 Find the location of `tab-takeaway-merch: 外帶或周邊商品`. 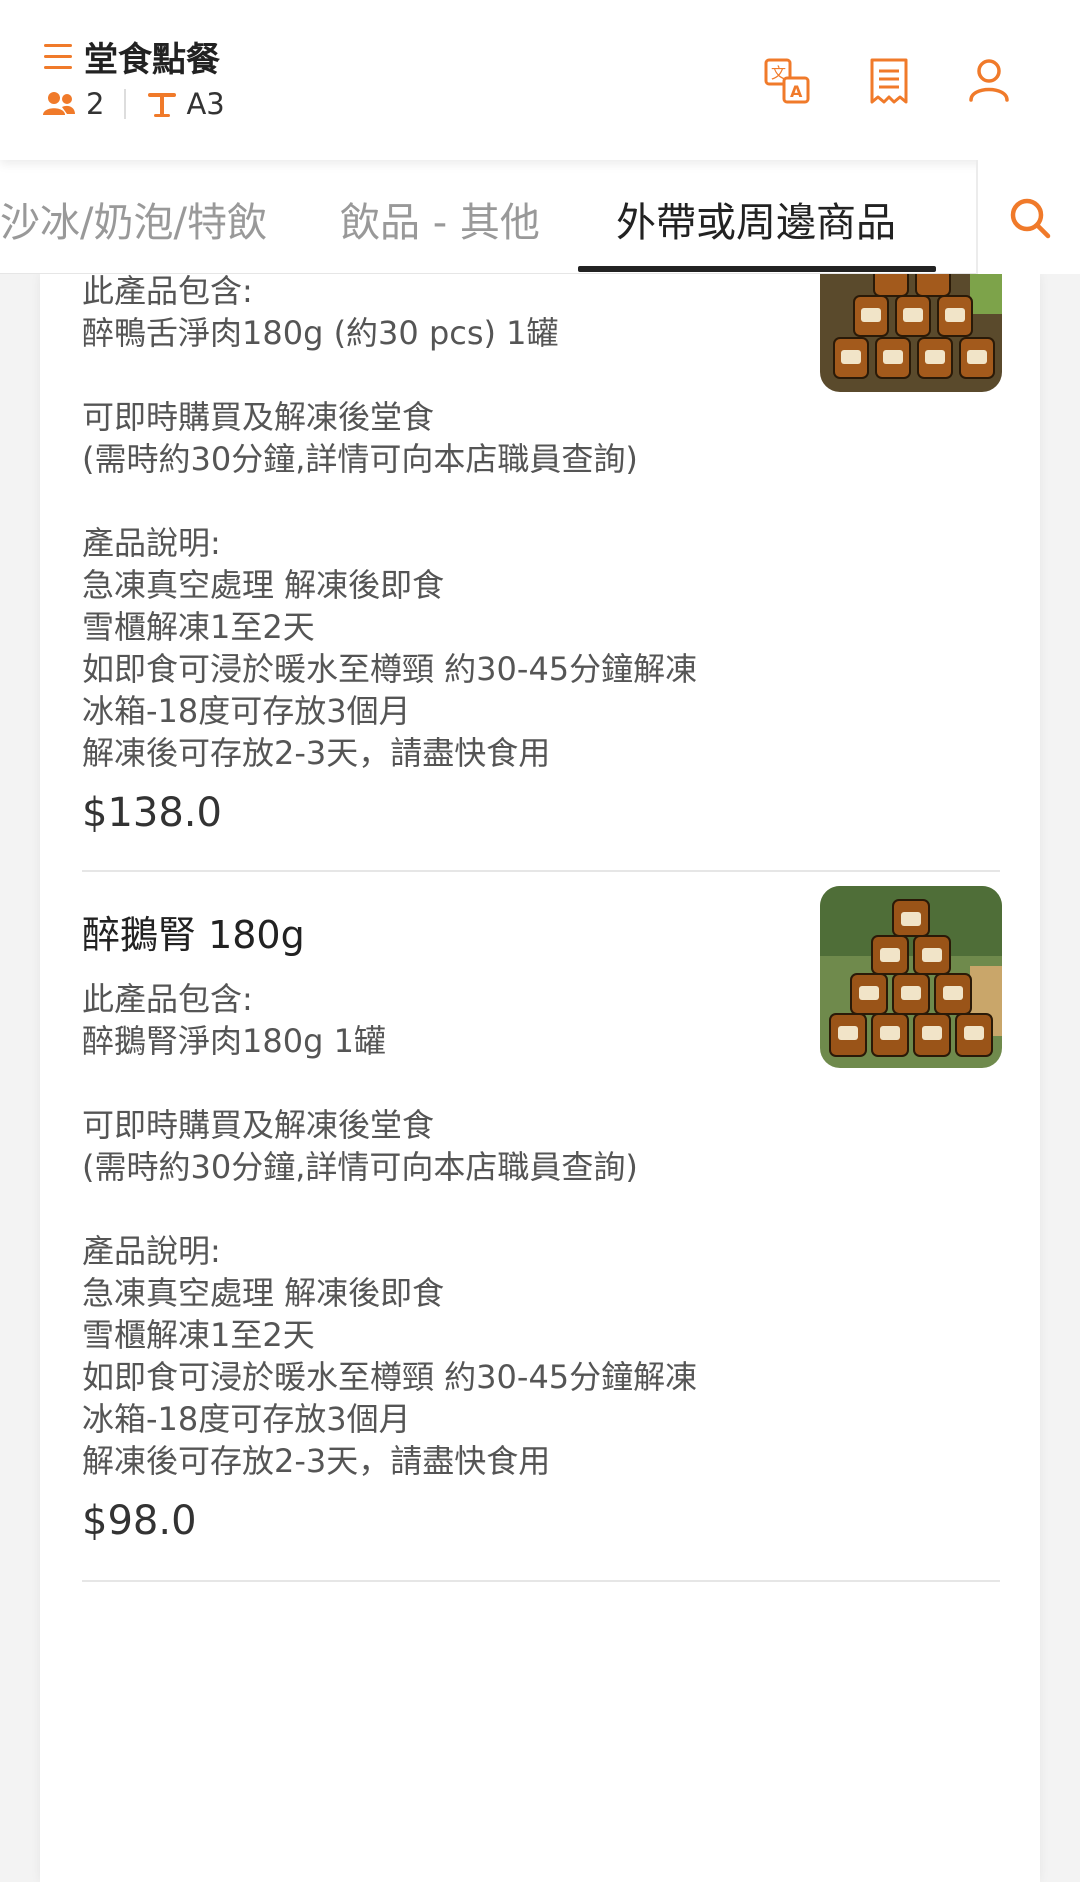

tab-takeaway-merch: 外帶或周邊商品 is located at coordinates (756, 219).